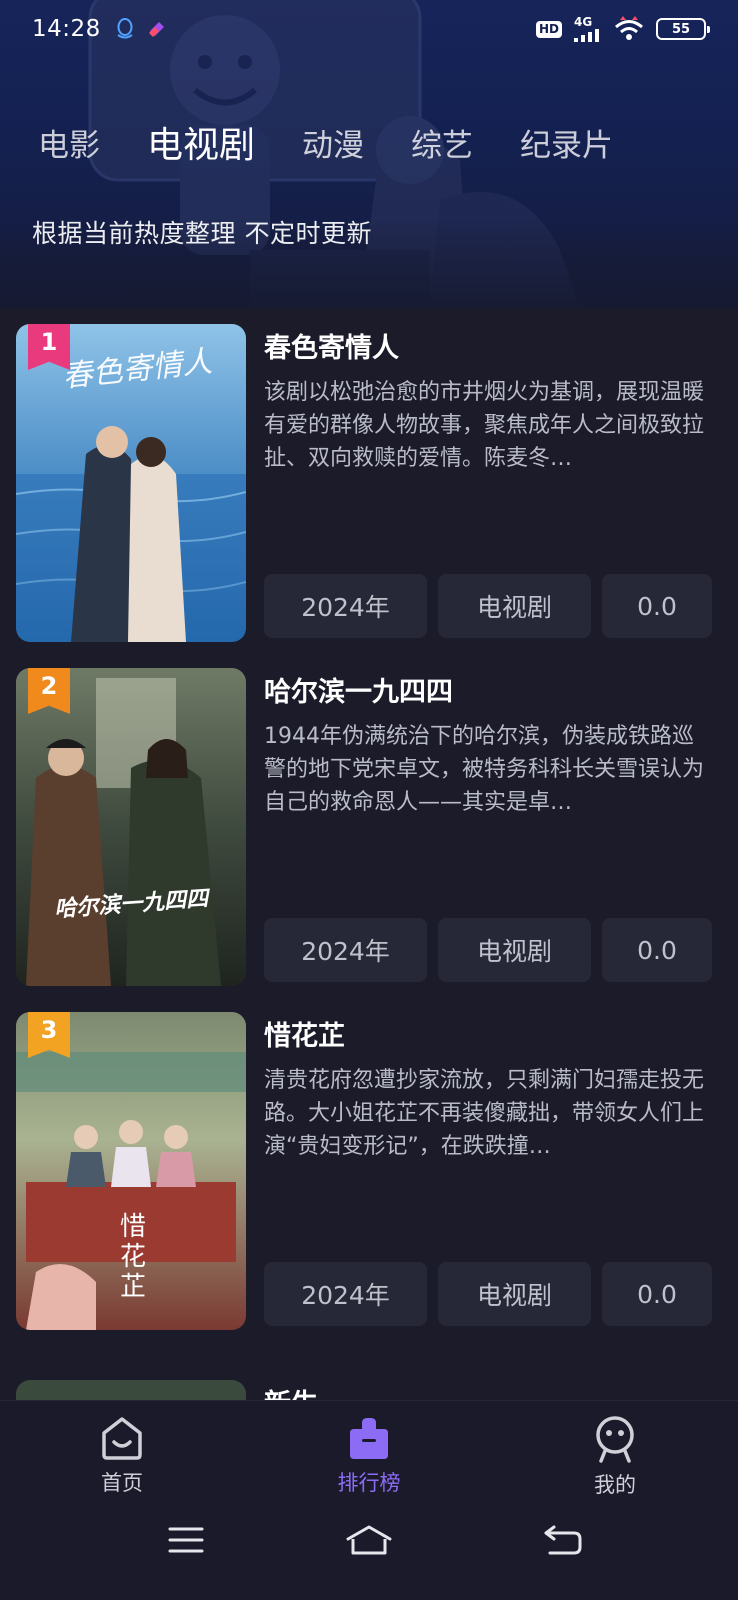 Image resolution: width=738 pixels, height=1600 pixels. I want to click on system-home-icon, so click(369, 1541).